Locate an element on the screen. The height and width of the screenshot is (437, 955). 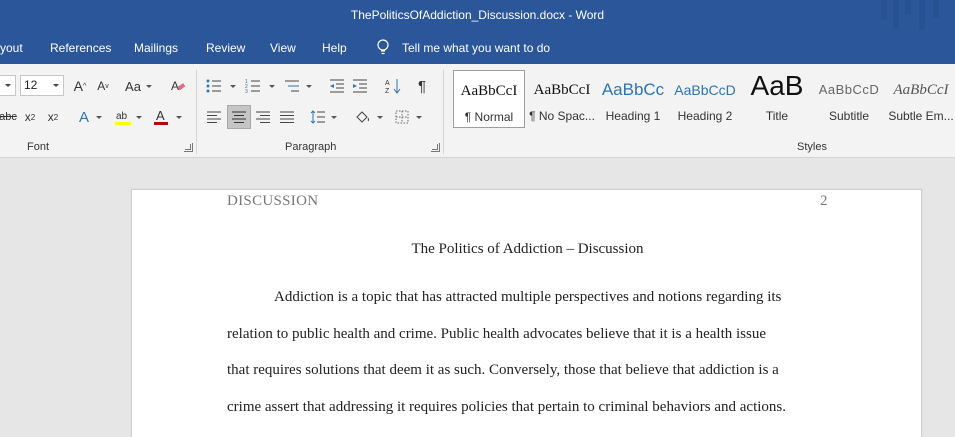
font-color-icon: A is located at coordinates (161, 117).